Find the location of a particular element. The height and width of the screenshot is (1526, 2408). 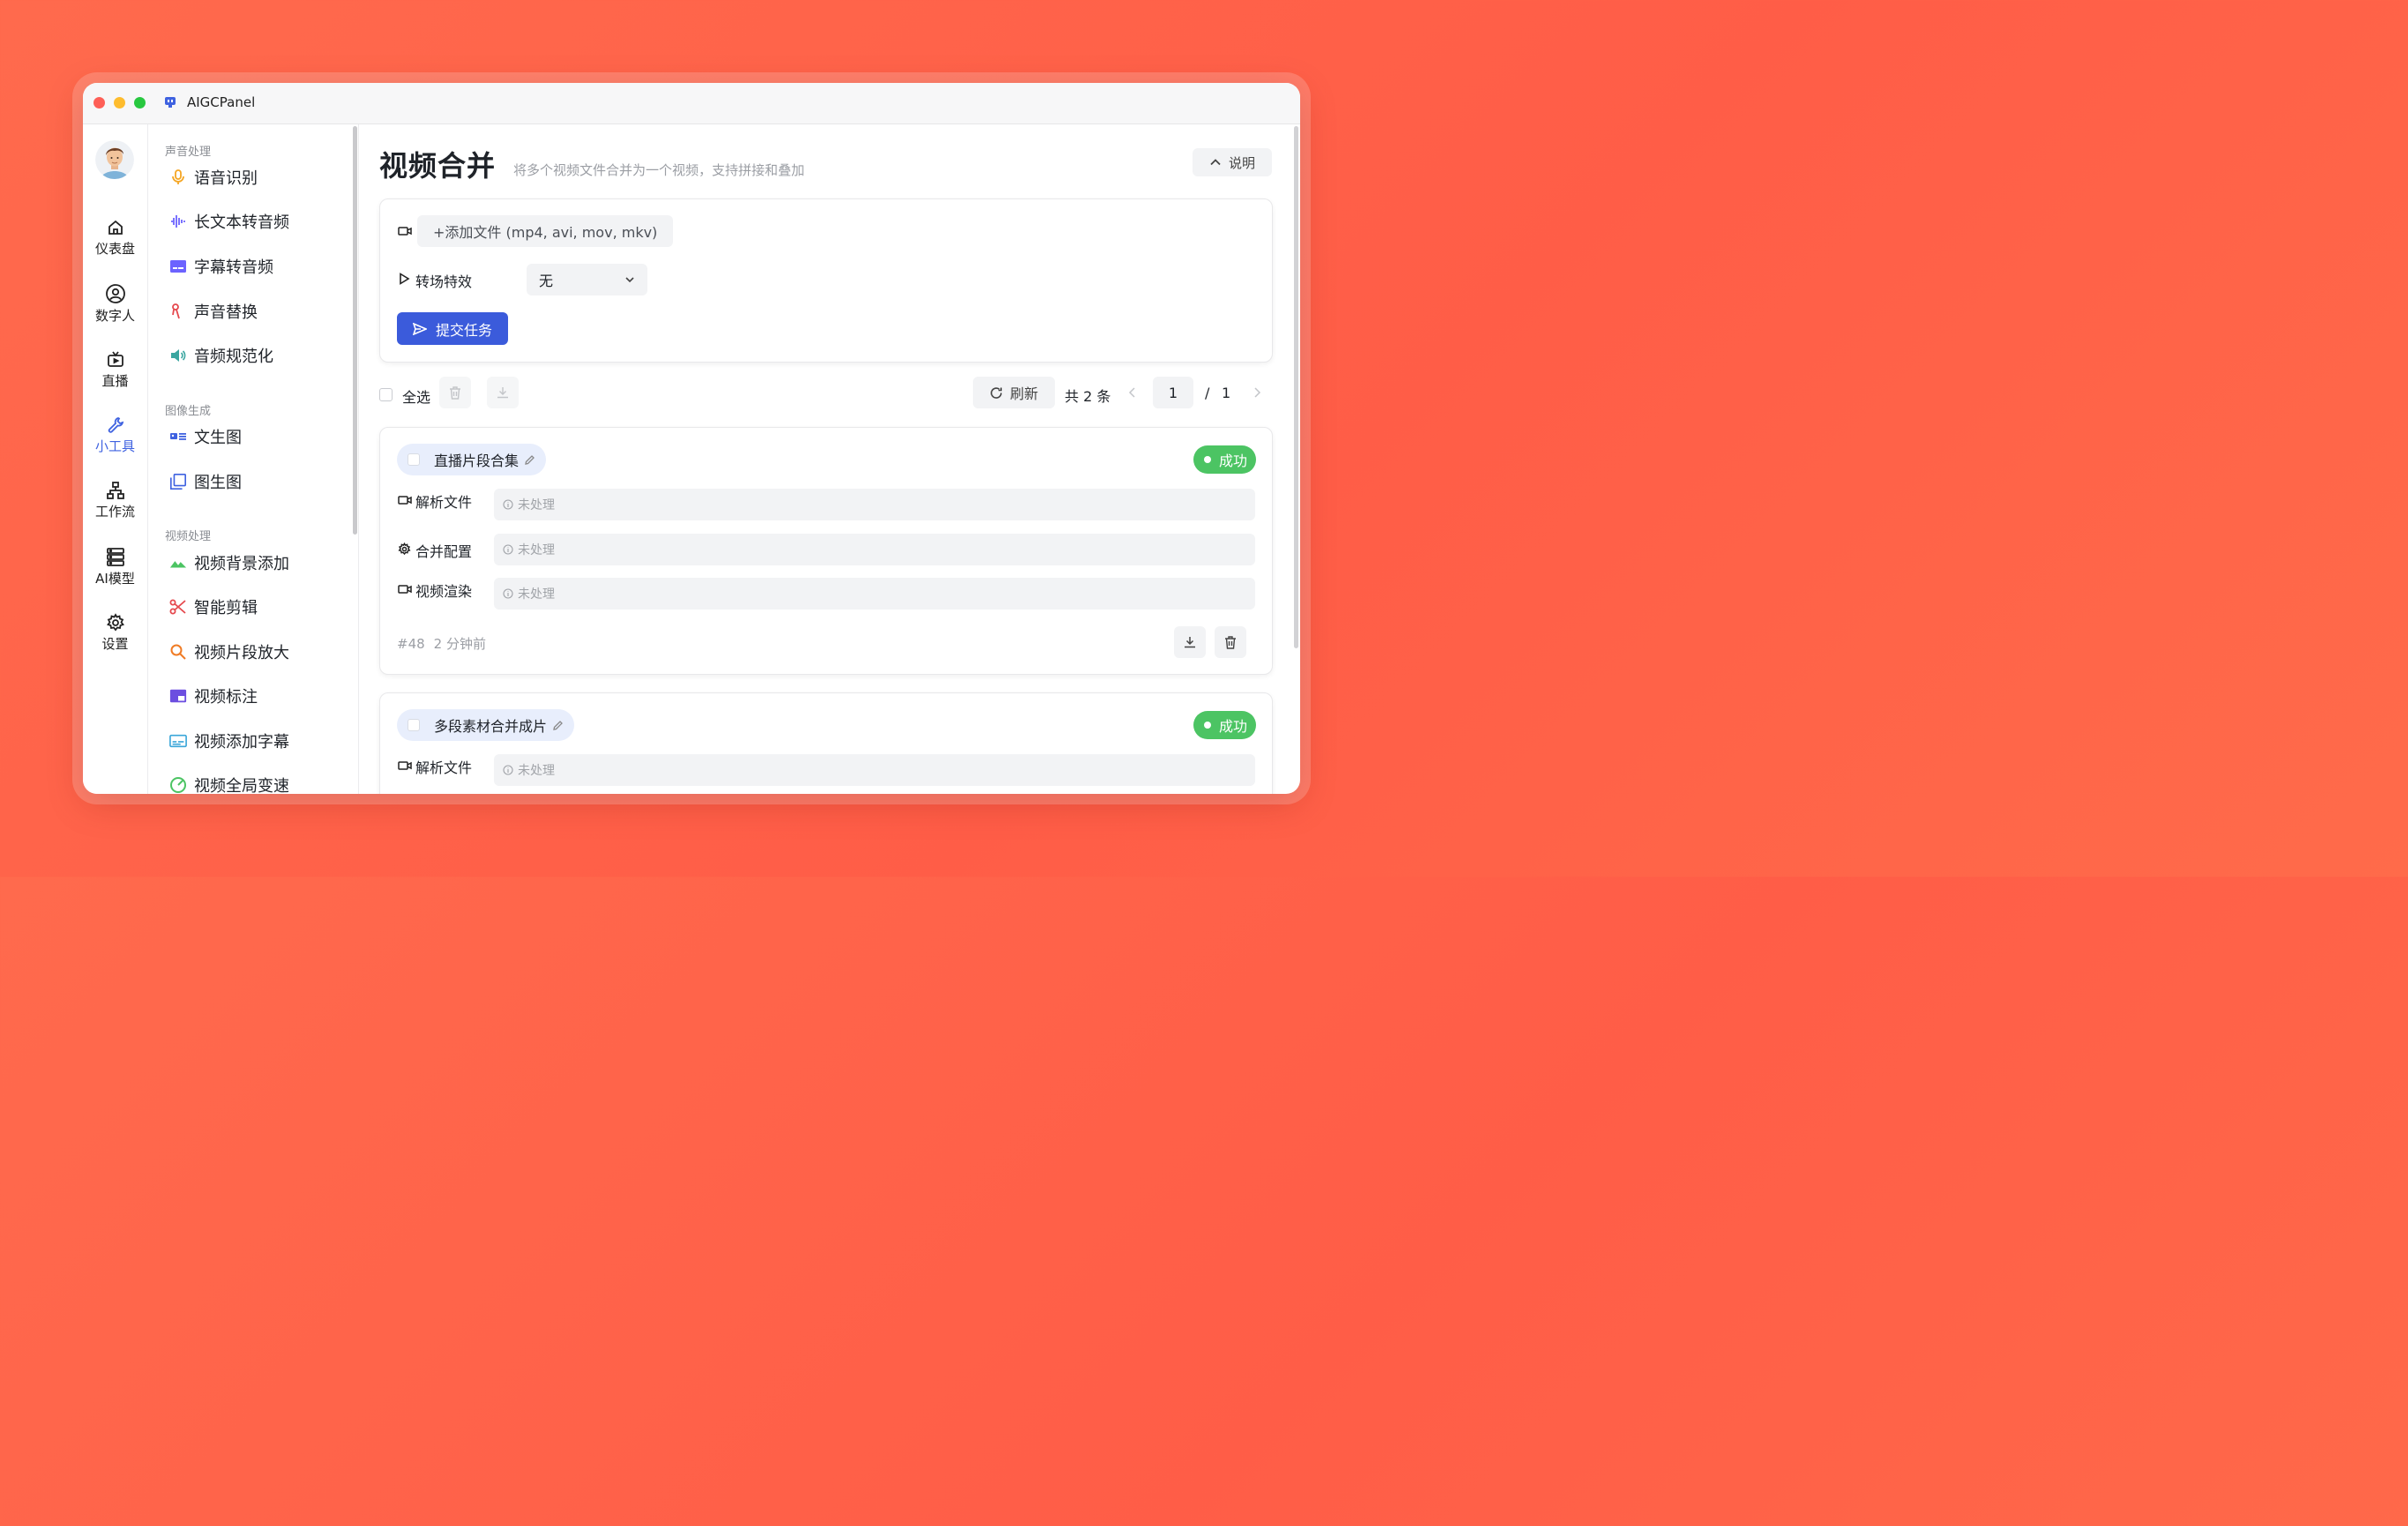

video-camera-icon is located at coordinates (405, 765).